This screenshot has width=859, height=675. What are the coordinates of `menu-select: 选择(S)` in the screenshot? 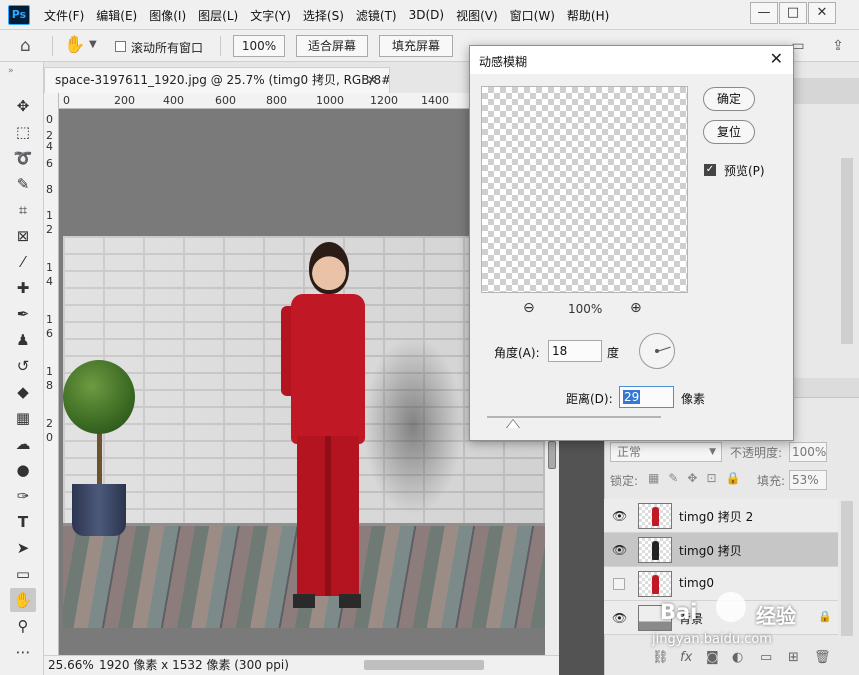 It's located at (323, 15).